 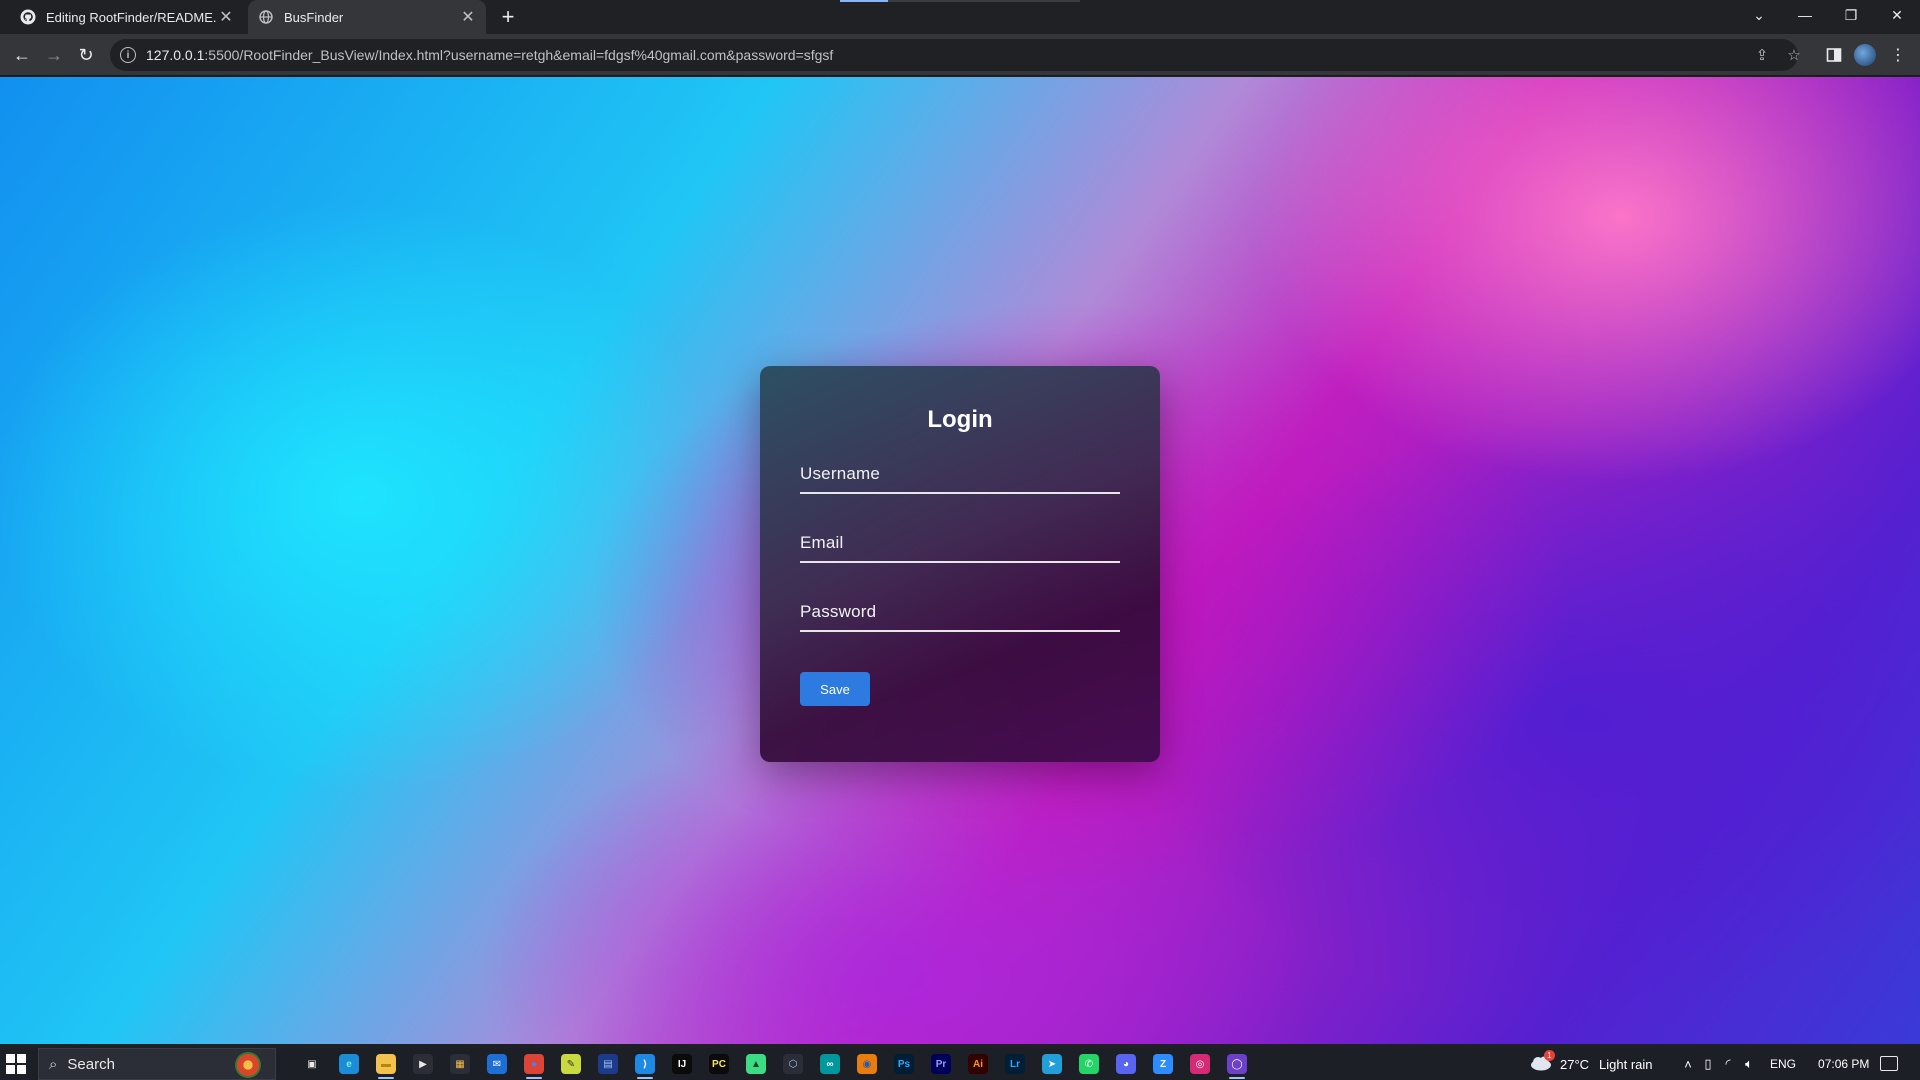 What do you see at coordinates (508, 18) in the screenshot?
I see `new-tab-button: +` at bounding box center [508, 18].